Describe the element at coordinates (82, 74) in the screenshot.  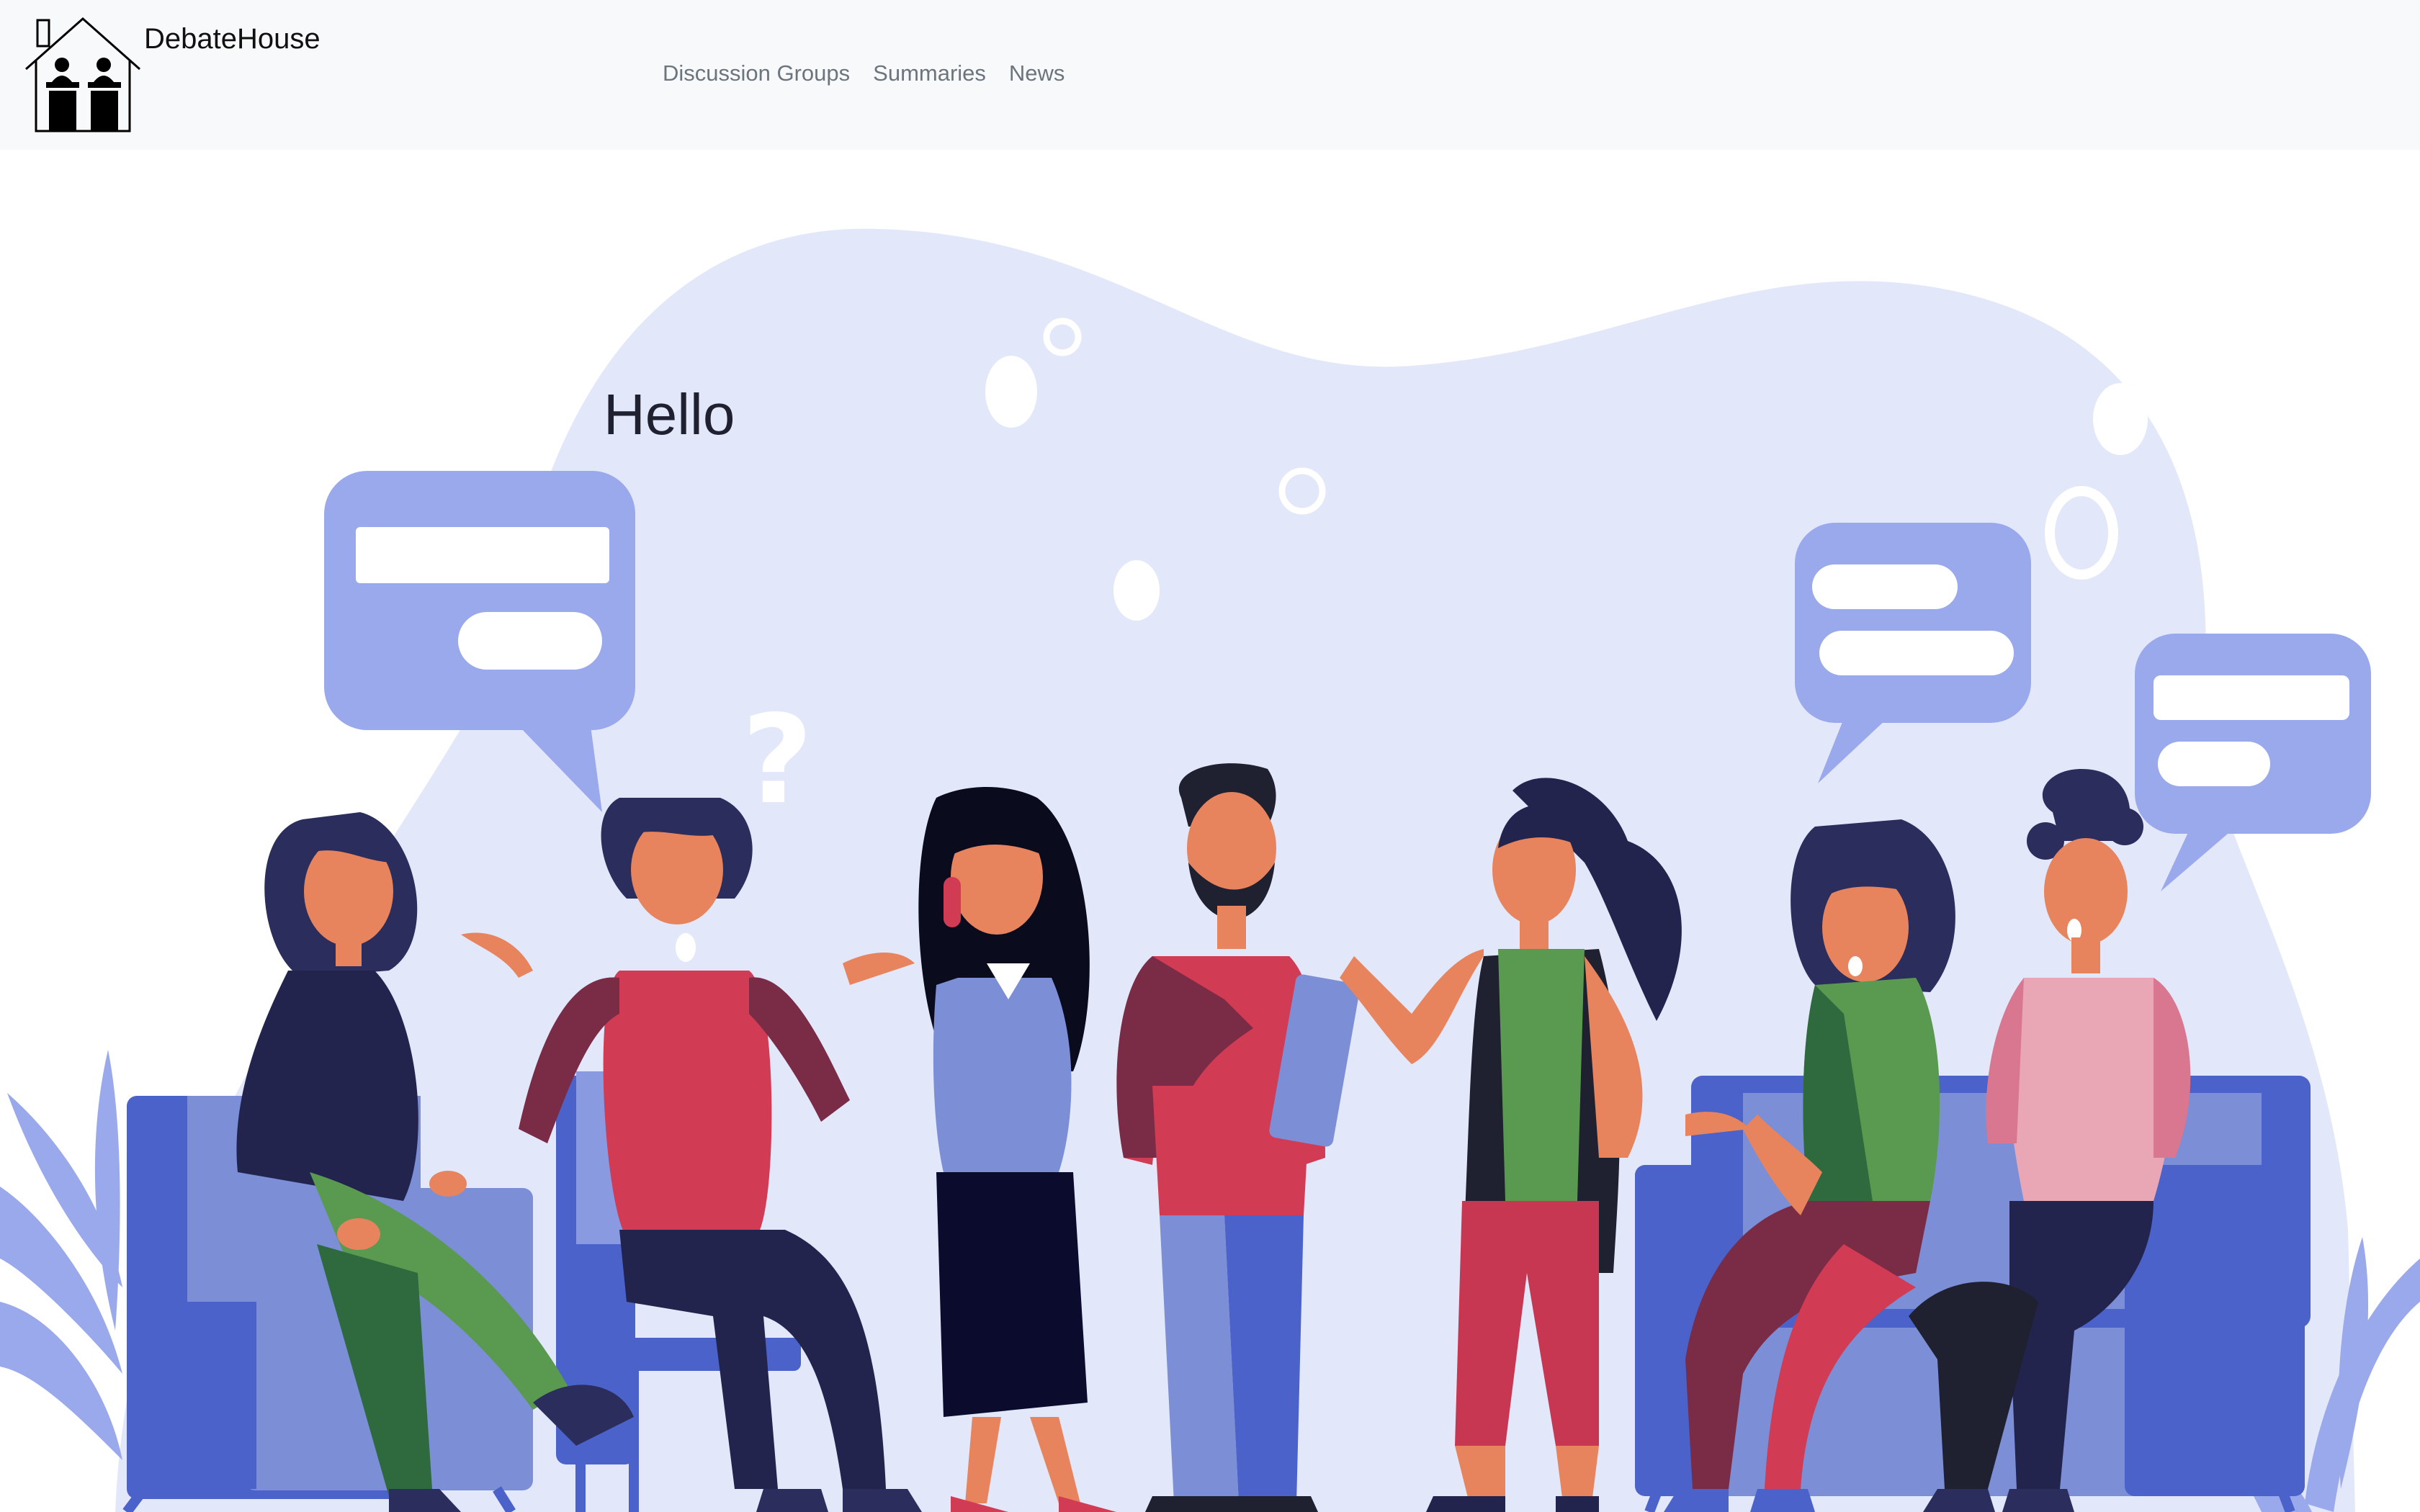
I see `debate-house-logo-icon` at that location.